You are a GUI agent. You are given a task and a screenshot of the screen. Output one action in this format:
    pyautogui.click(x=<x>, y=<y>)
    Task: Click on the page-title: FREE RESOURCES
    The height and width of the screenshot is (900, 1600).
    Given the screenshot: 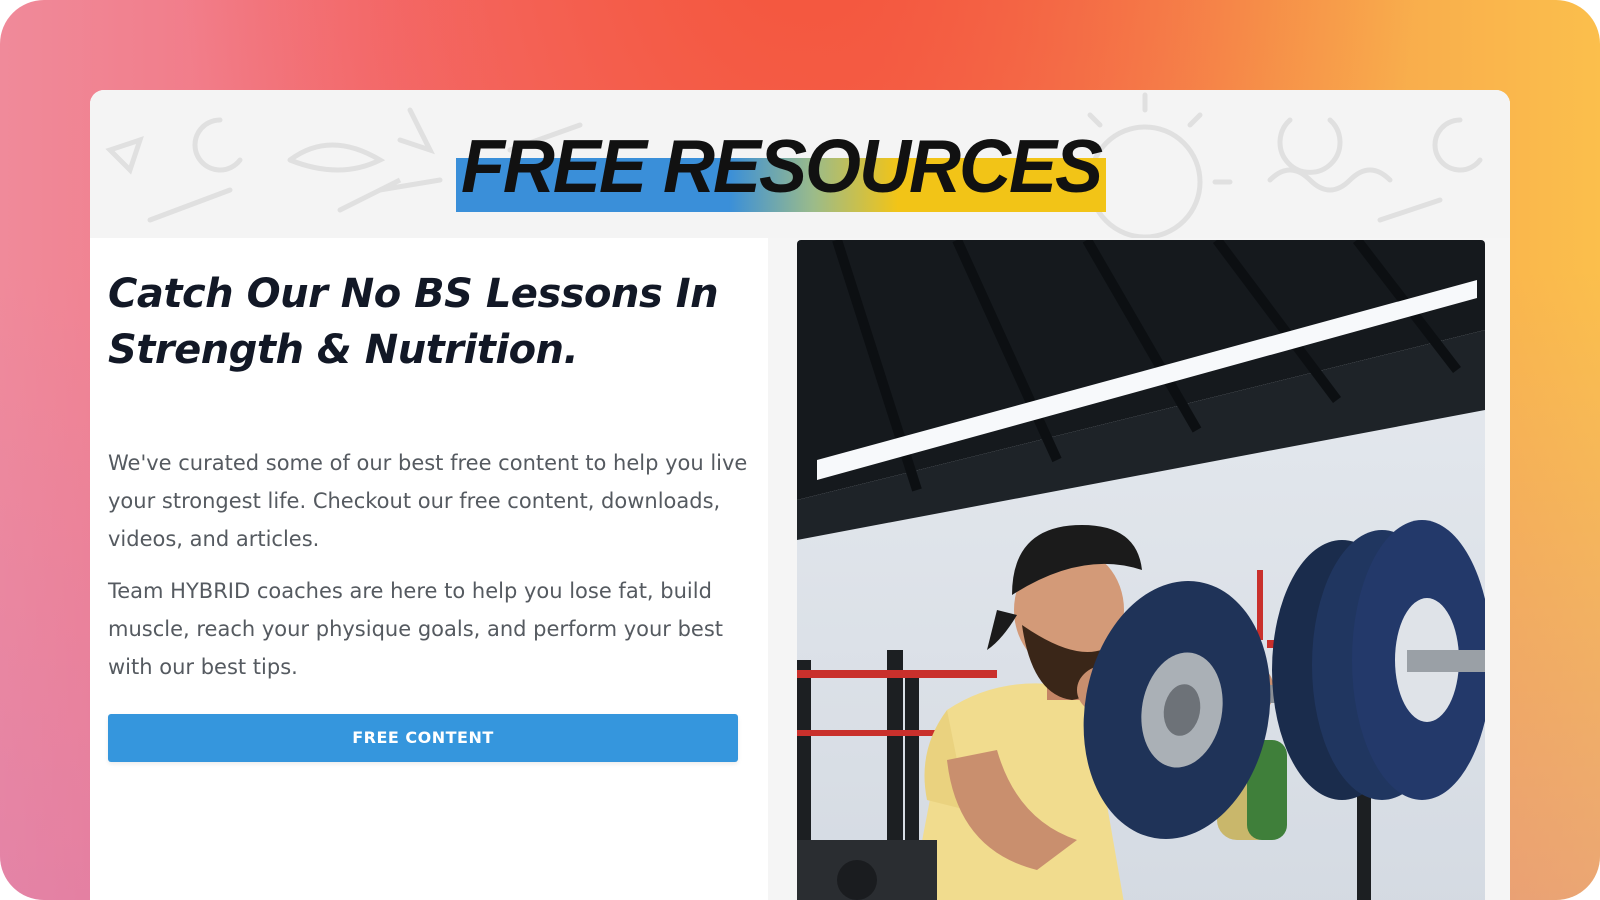 What is the action you would take?
    pyautogui.click(x=781, y=167)
    